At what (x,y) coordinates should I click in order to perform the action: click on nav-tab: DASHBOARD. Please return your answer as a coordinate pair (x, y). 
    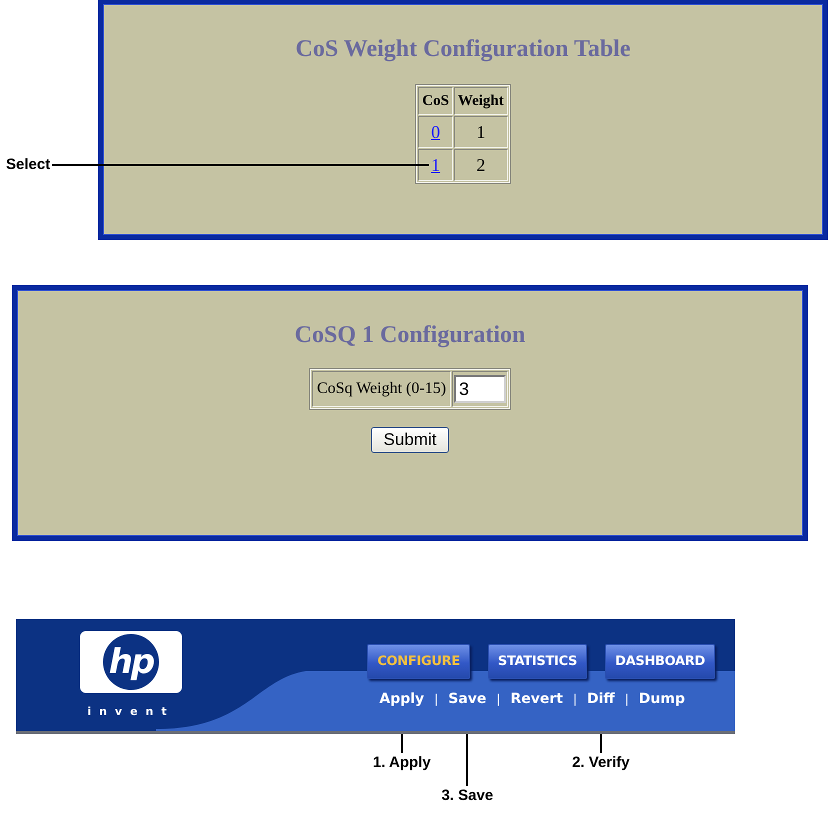
    Looking at the image, I should click on (660, 661).